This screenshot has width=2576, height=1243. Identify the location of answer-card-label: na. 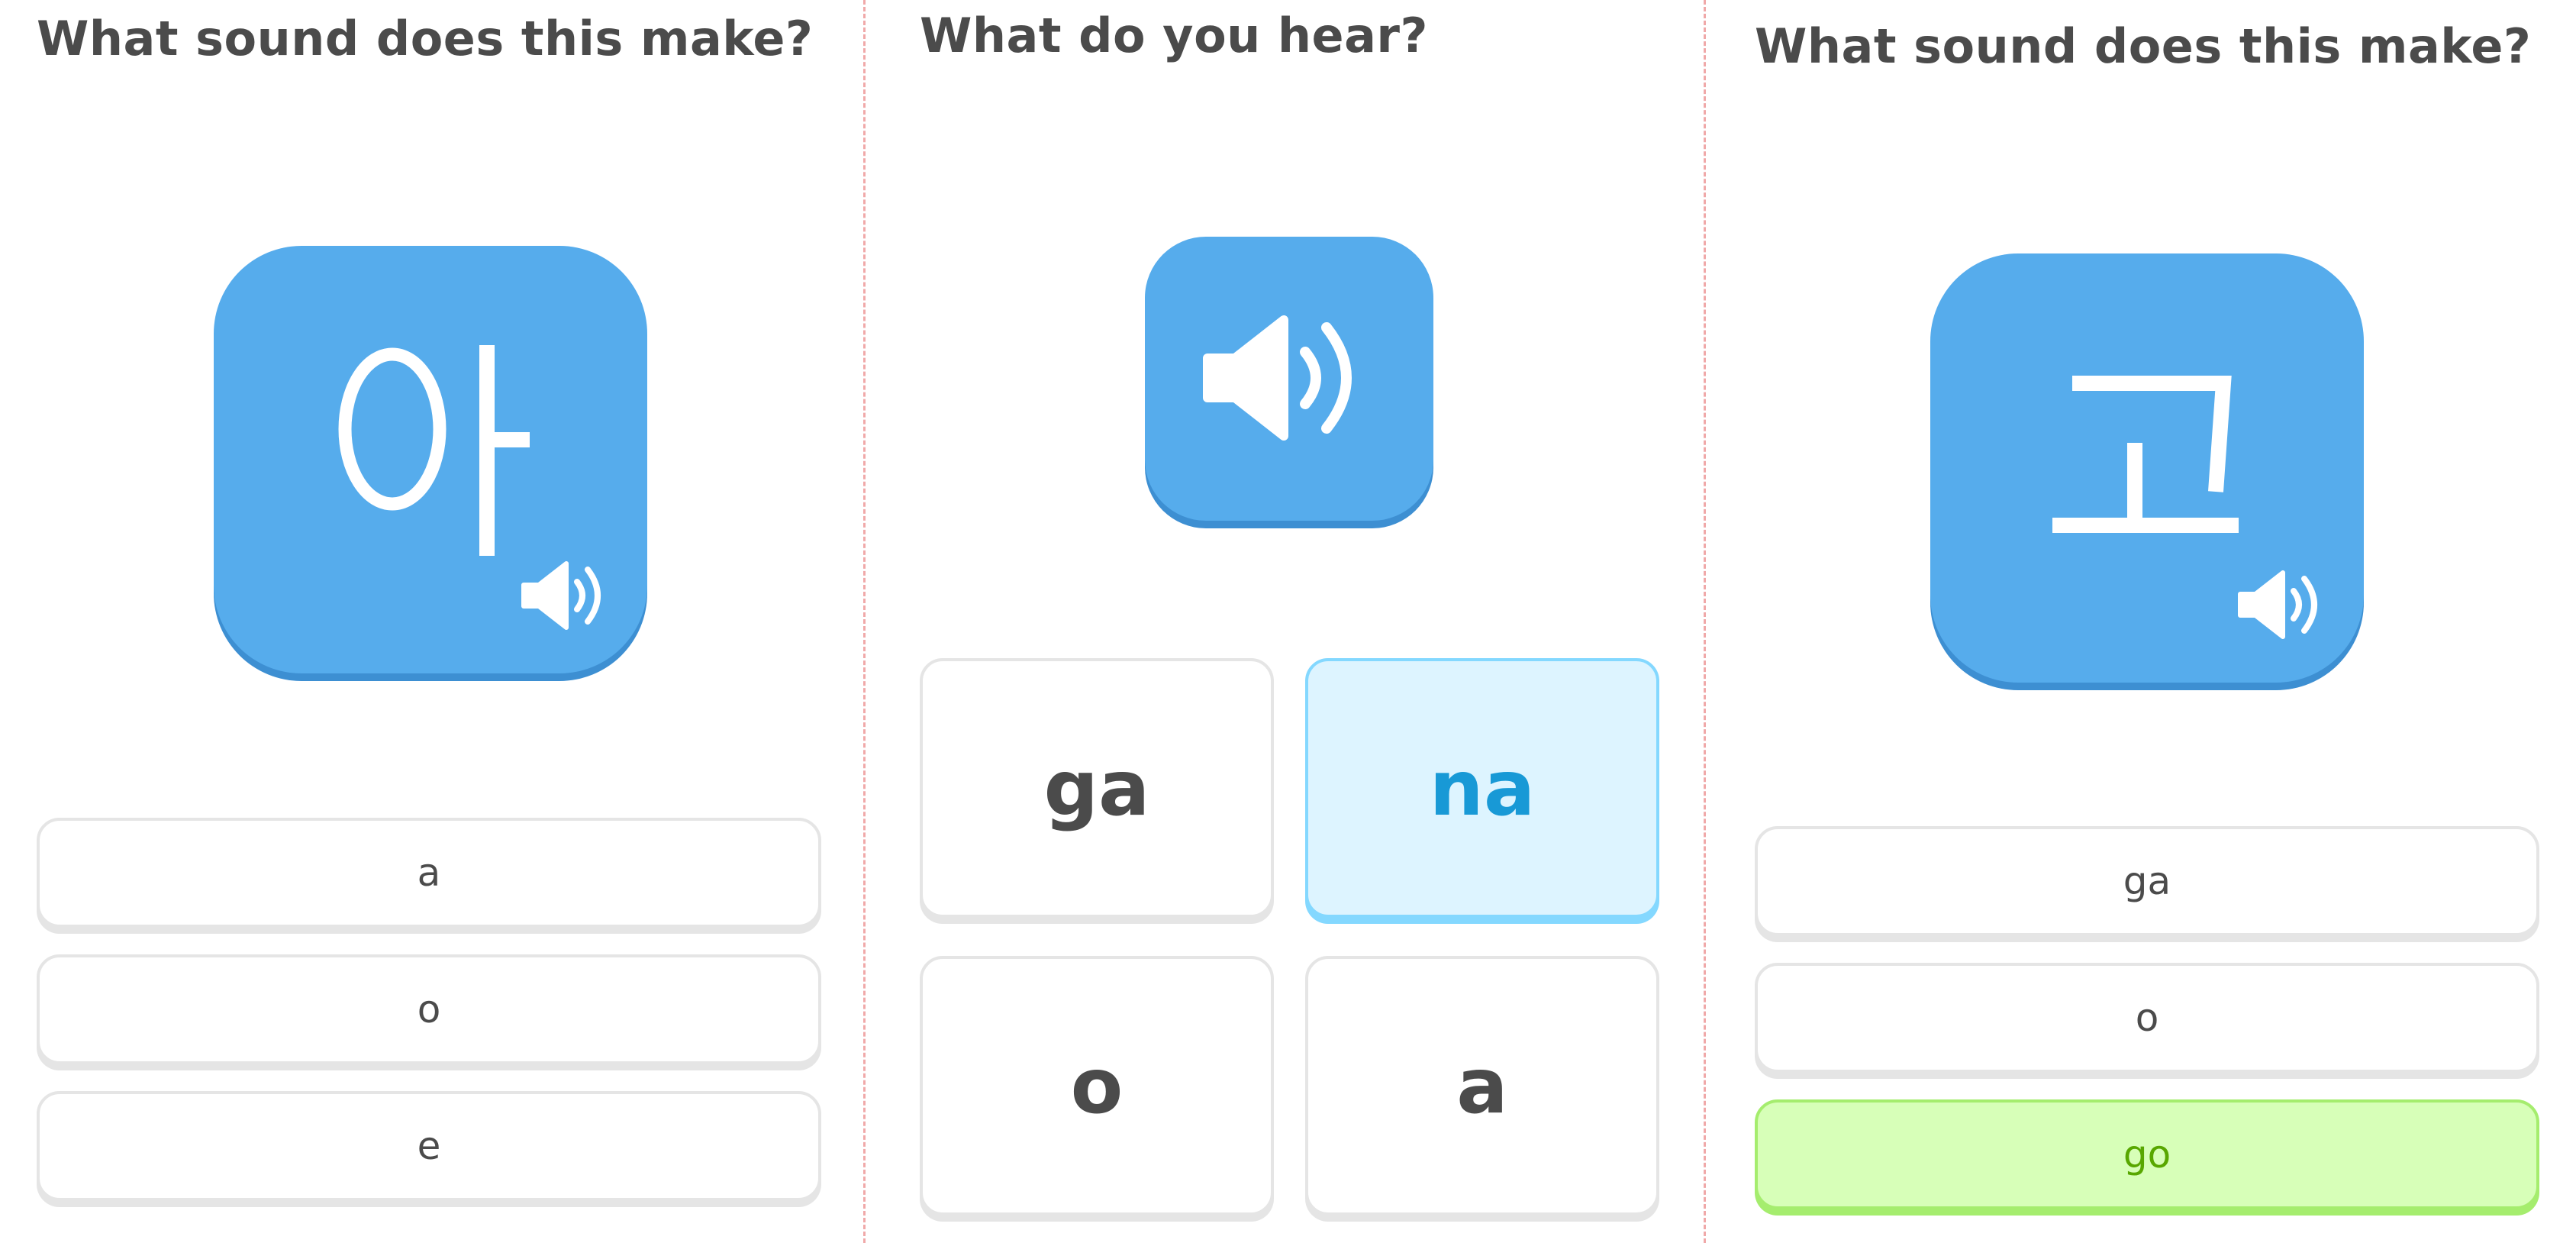
(1482, 788).